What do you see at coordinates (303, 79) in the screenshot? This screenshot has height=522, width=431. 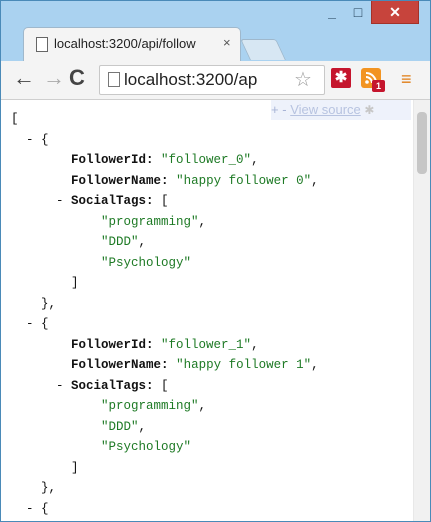 I see `bookmark-star-icon: ☆` at bounding box center [303, 79].